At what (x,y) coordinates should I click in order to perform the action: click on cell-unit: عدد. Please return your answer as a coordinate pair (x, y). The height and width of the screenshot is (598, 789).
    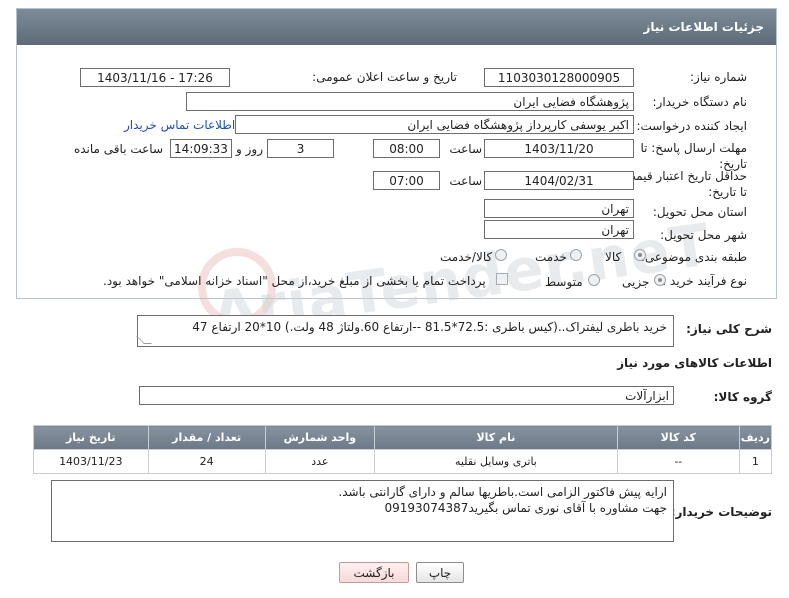
    Looking at the image, I should click on (320, 461).